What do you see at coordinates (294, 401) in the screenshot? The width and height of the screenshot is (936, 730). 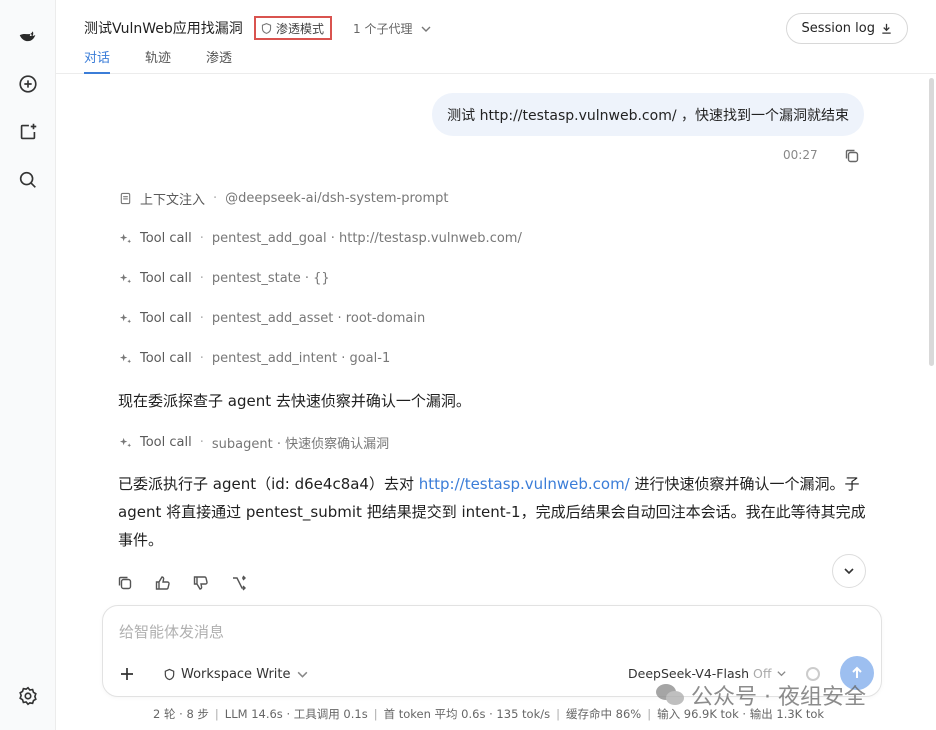 I see `assistant-text: 现在委派探查子 agent 去快速侦察并确认一个漏洞。` at bounding box center [294, 401].